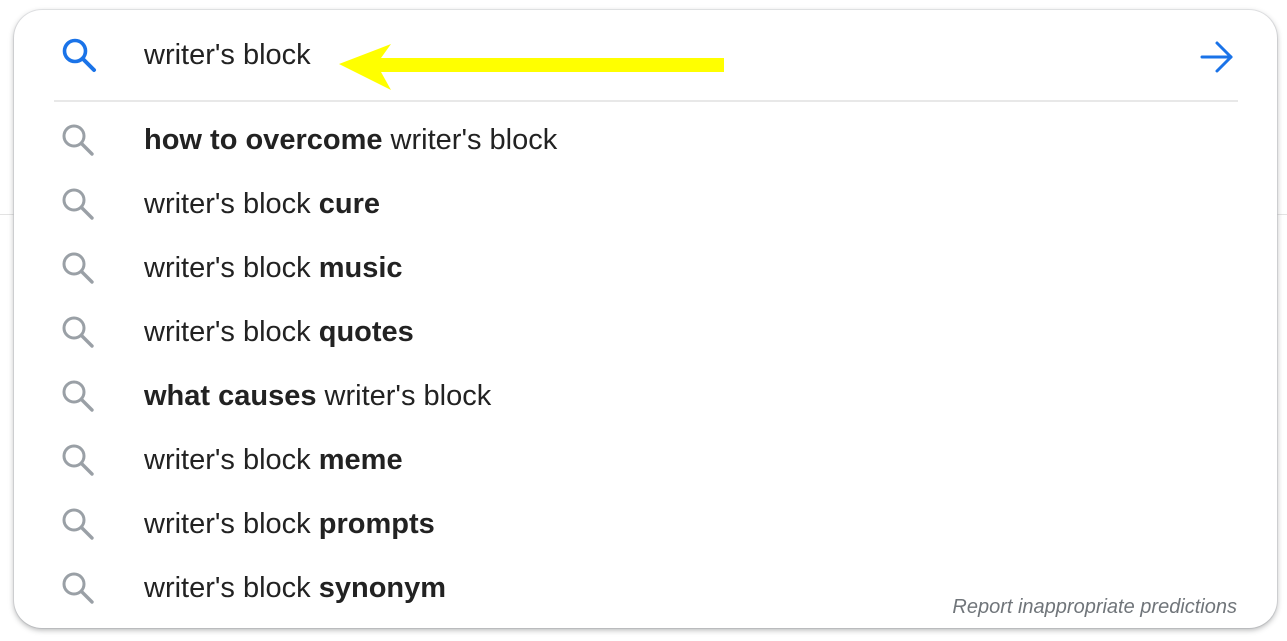 The width and height of the screenshot is (1287, 641). Describe the element at coordinates (531, 67) in the screenshot. I see `annotation-arrow` at that location.